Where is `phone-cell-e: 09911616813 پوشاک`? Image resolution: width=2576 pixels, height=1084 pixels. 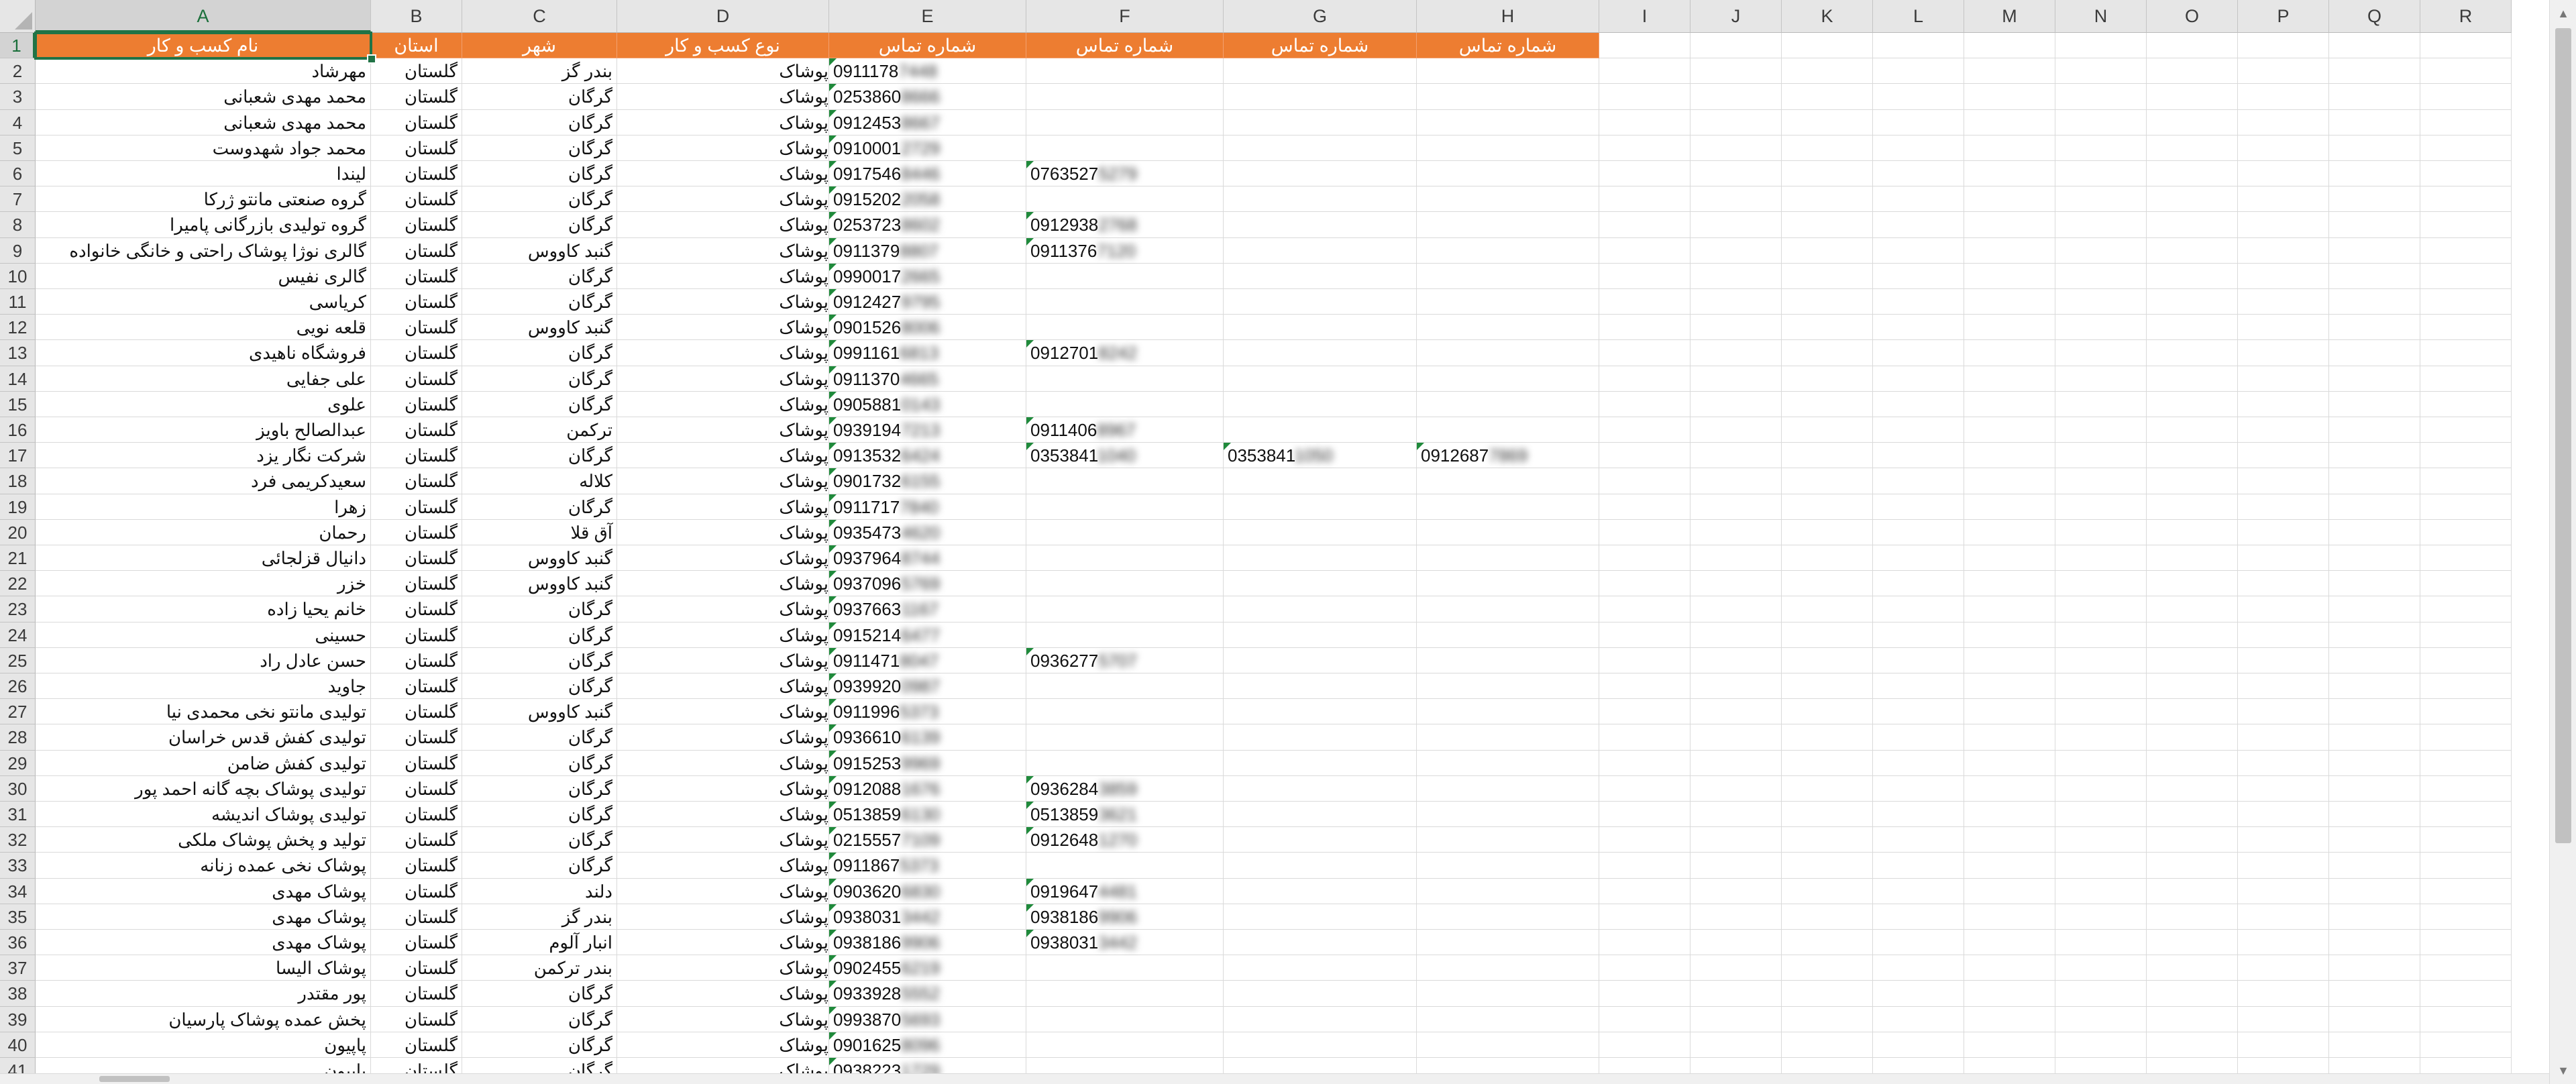 phone-cell-e: 09911616813 پوشاک is located at coordinates (902, 353).